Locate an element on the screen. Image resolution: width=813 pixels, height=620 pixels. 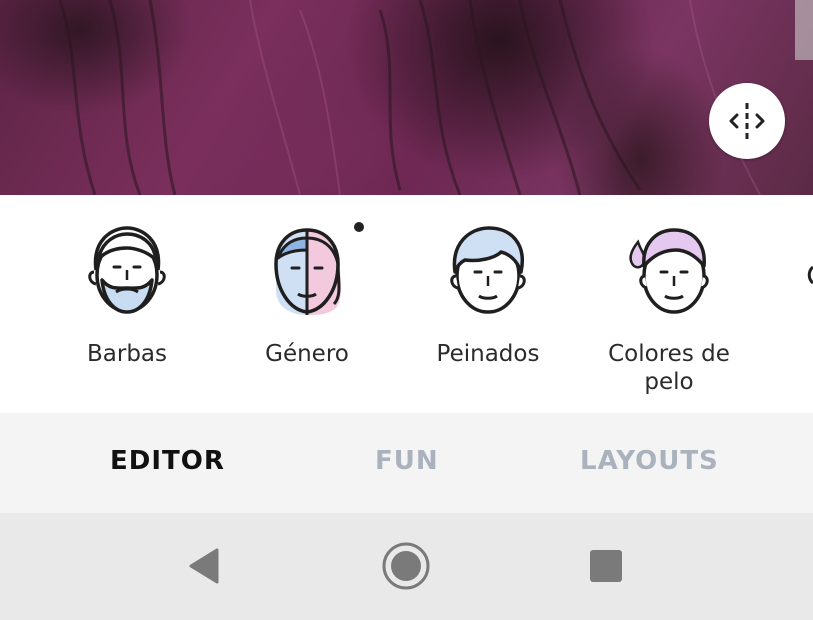
tool-genero: Género is located at coordinates (307, 294).